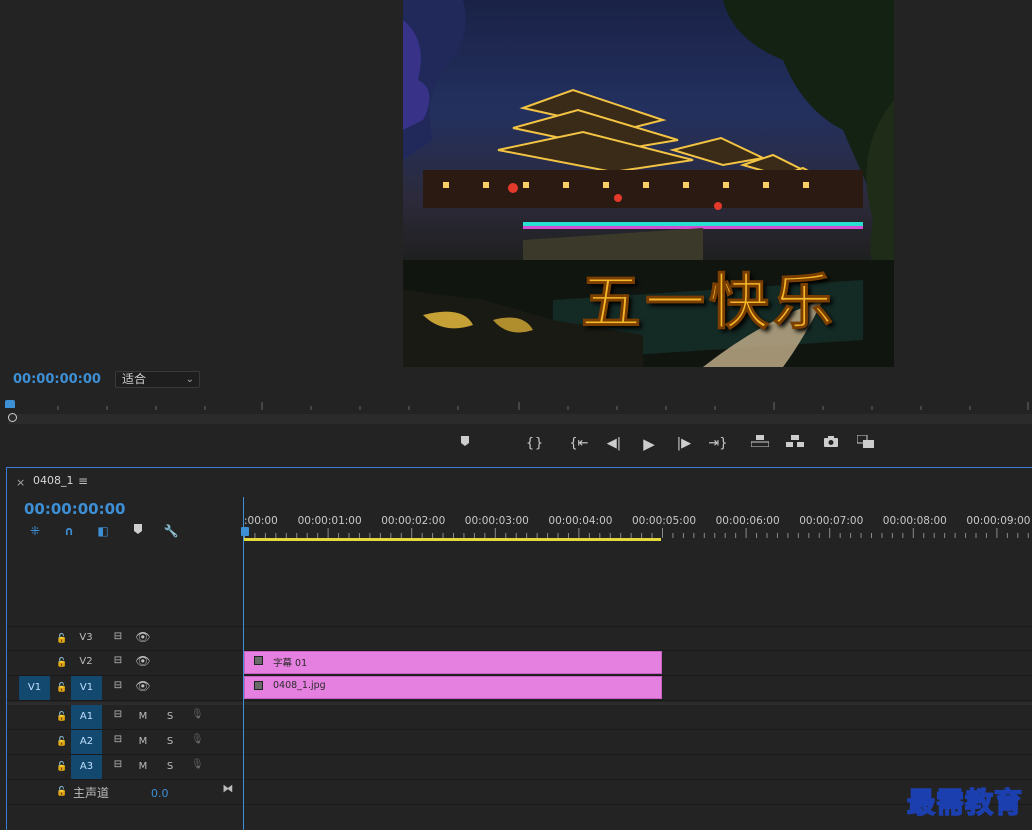 This screenshot has width=1032, height=830. I want to click on ruler-label: 00:00:01:00, so click(329, 521).